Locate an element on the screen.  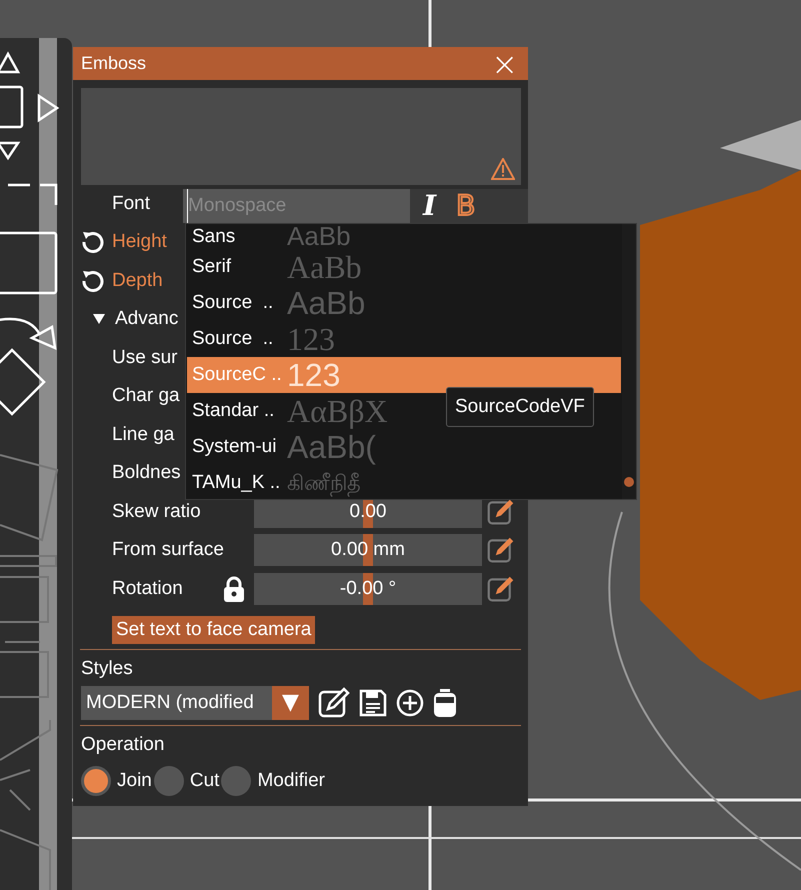
property-label: Line ga is located at coordinates (142, 435).